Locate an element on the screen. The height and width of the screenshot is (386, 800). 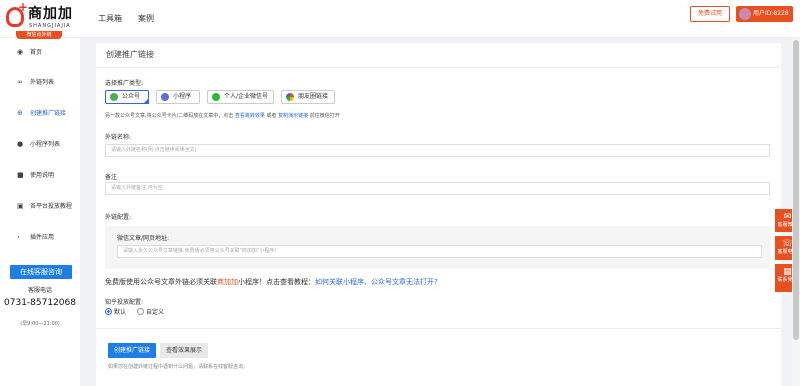
sidebar-item-label: 外链列表 is located at coordinates (42, 82).